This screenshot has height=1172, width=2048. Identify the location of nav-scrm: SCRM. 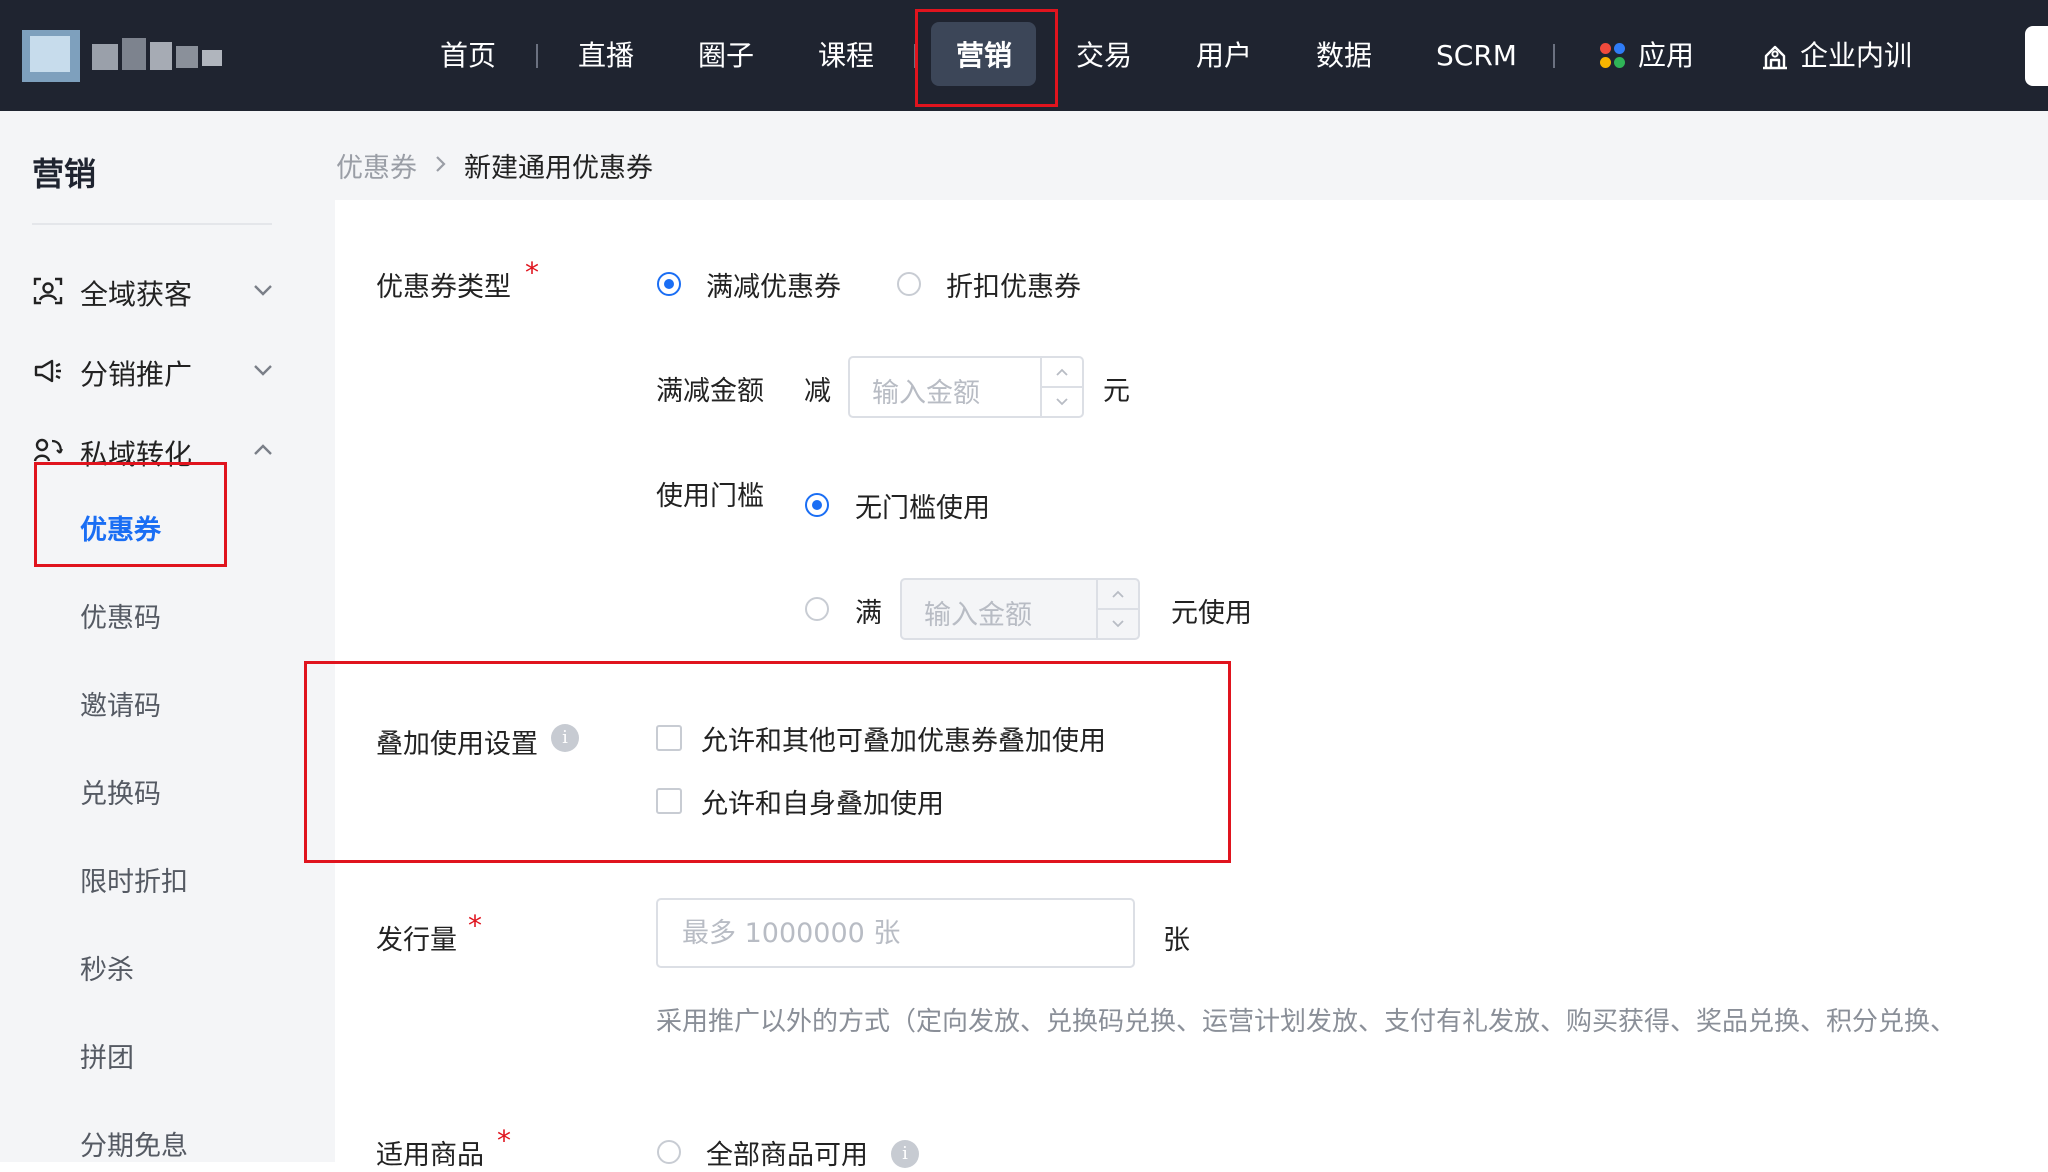
(1476, 55).